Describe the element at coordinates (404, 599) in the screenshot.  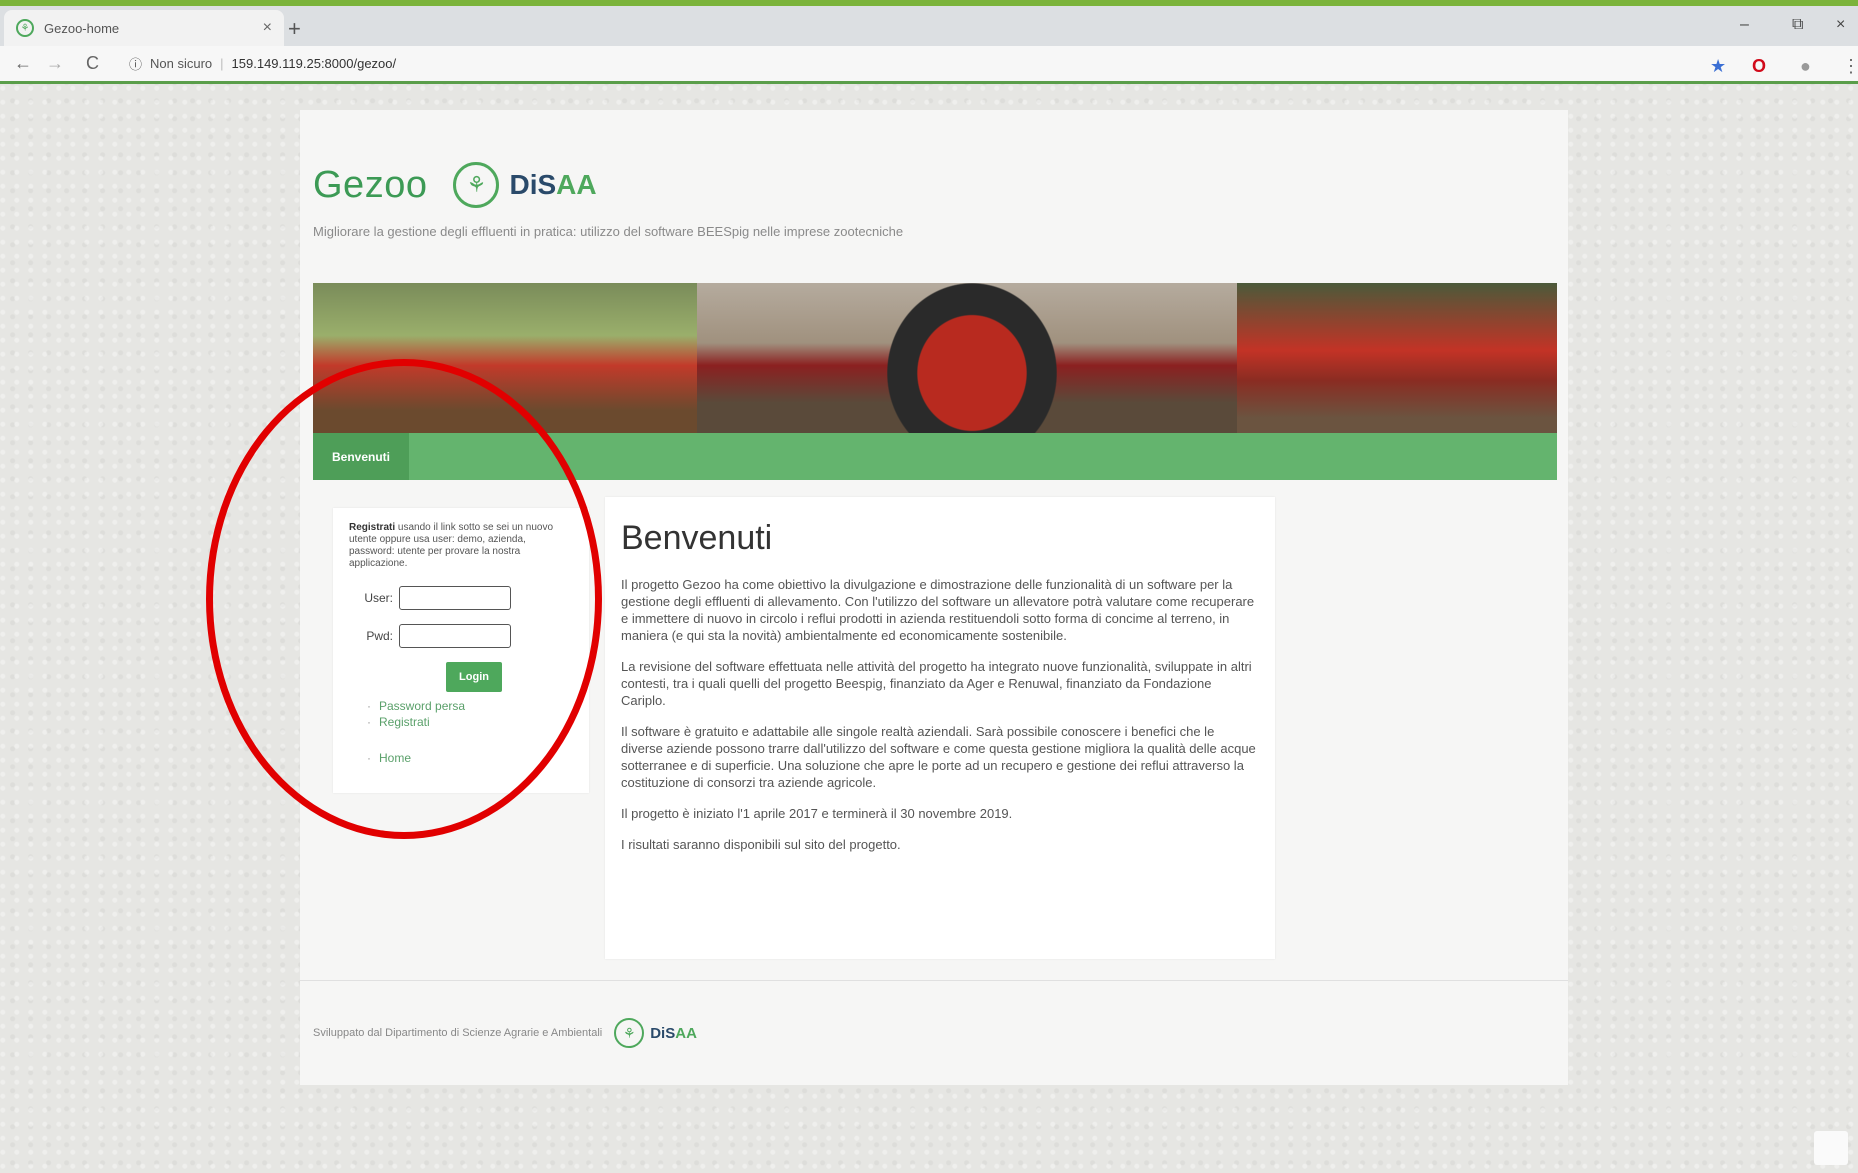
I see `annotation-circle` at that location.